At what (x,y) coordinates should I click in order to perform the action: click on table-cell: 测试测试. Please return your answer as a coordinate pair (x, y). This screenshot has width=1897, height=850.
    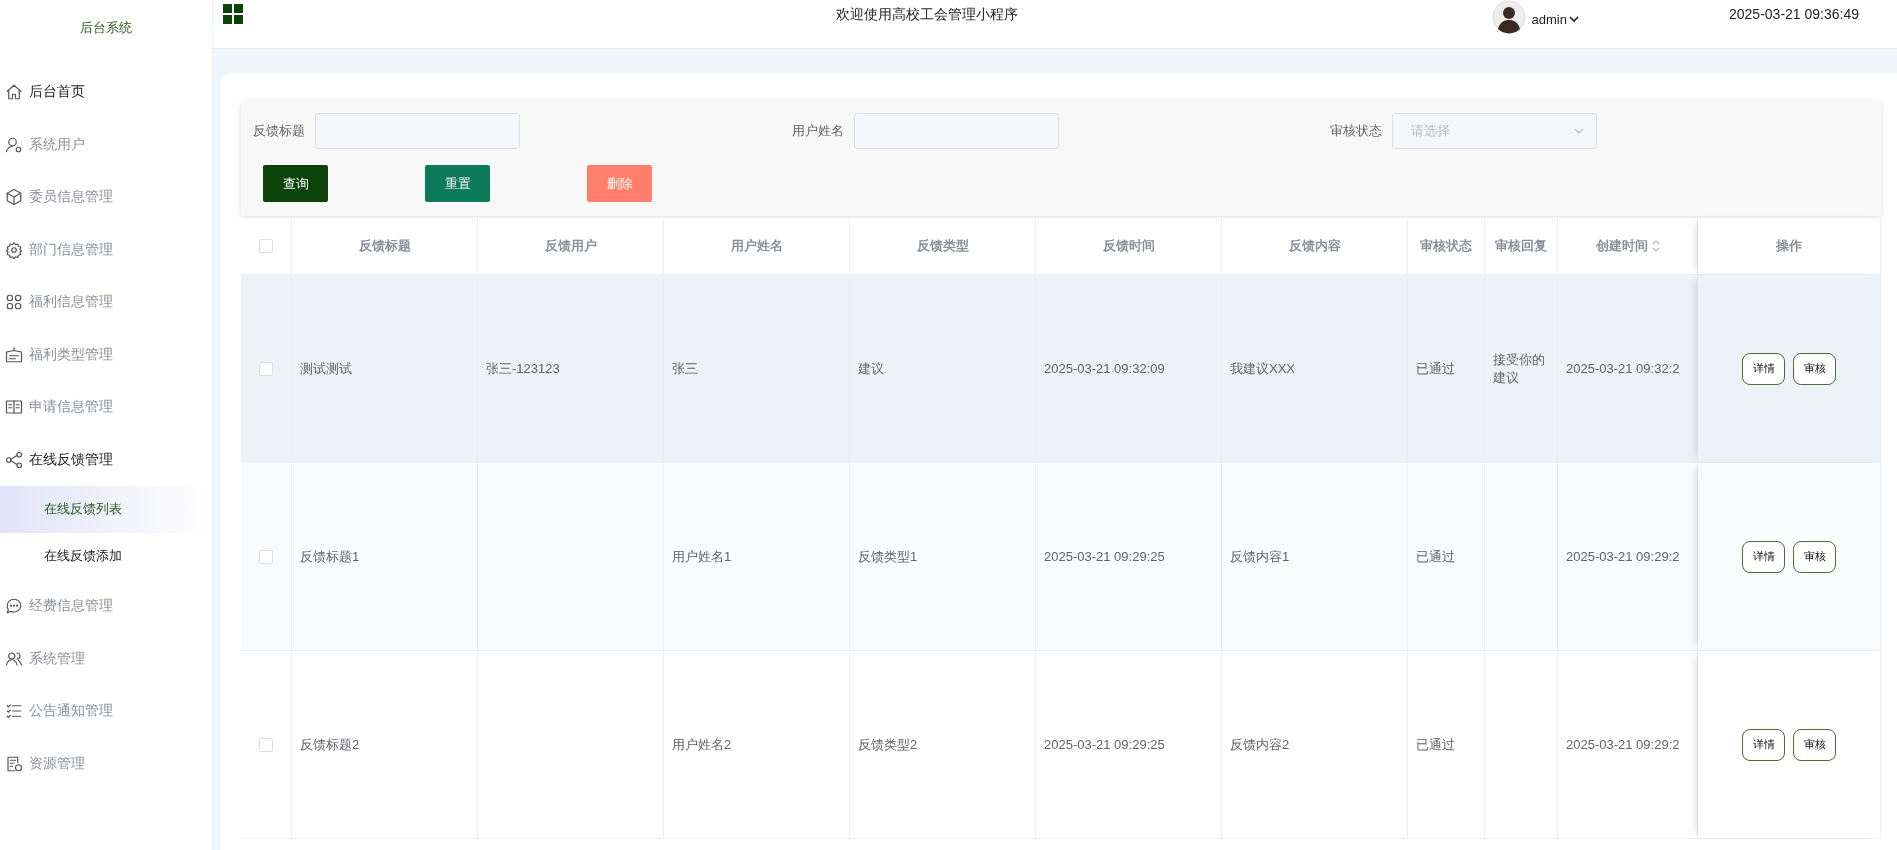
    Looking at the image, I should click on (385, 368).